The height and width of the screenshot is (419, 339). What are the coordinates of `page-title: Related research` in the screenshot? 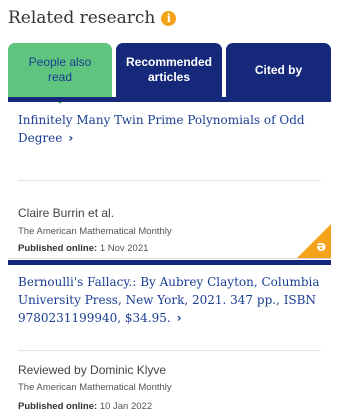 It's located at (82, 18).